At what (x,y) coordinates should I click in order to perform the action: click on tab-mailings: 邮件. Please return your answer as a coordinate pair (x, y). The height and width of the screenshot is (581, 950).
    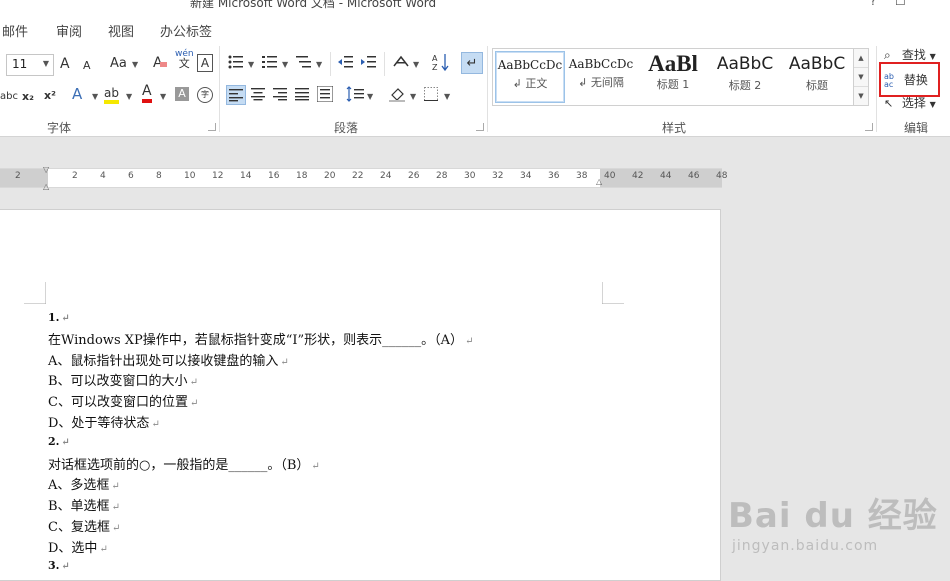
    Looking at the image, I should click on (15, 30).